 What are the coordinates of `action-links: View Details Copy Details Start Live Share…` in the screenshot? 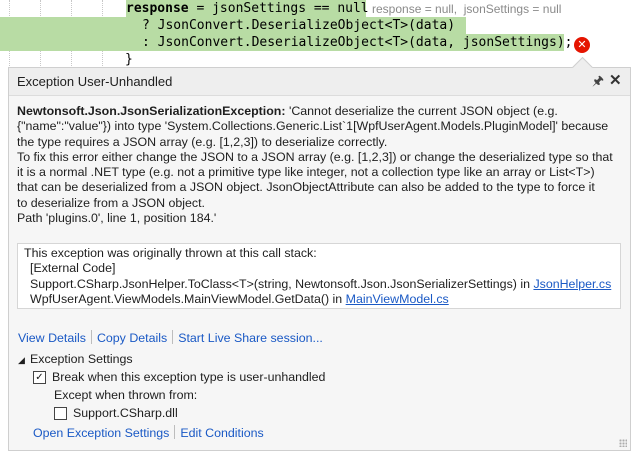 It's located at (170, 337).